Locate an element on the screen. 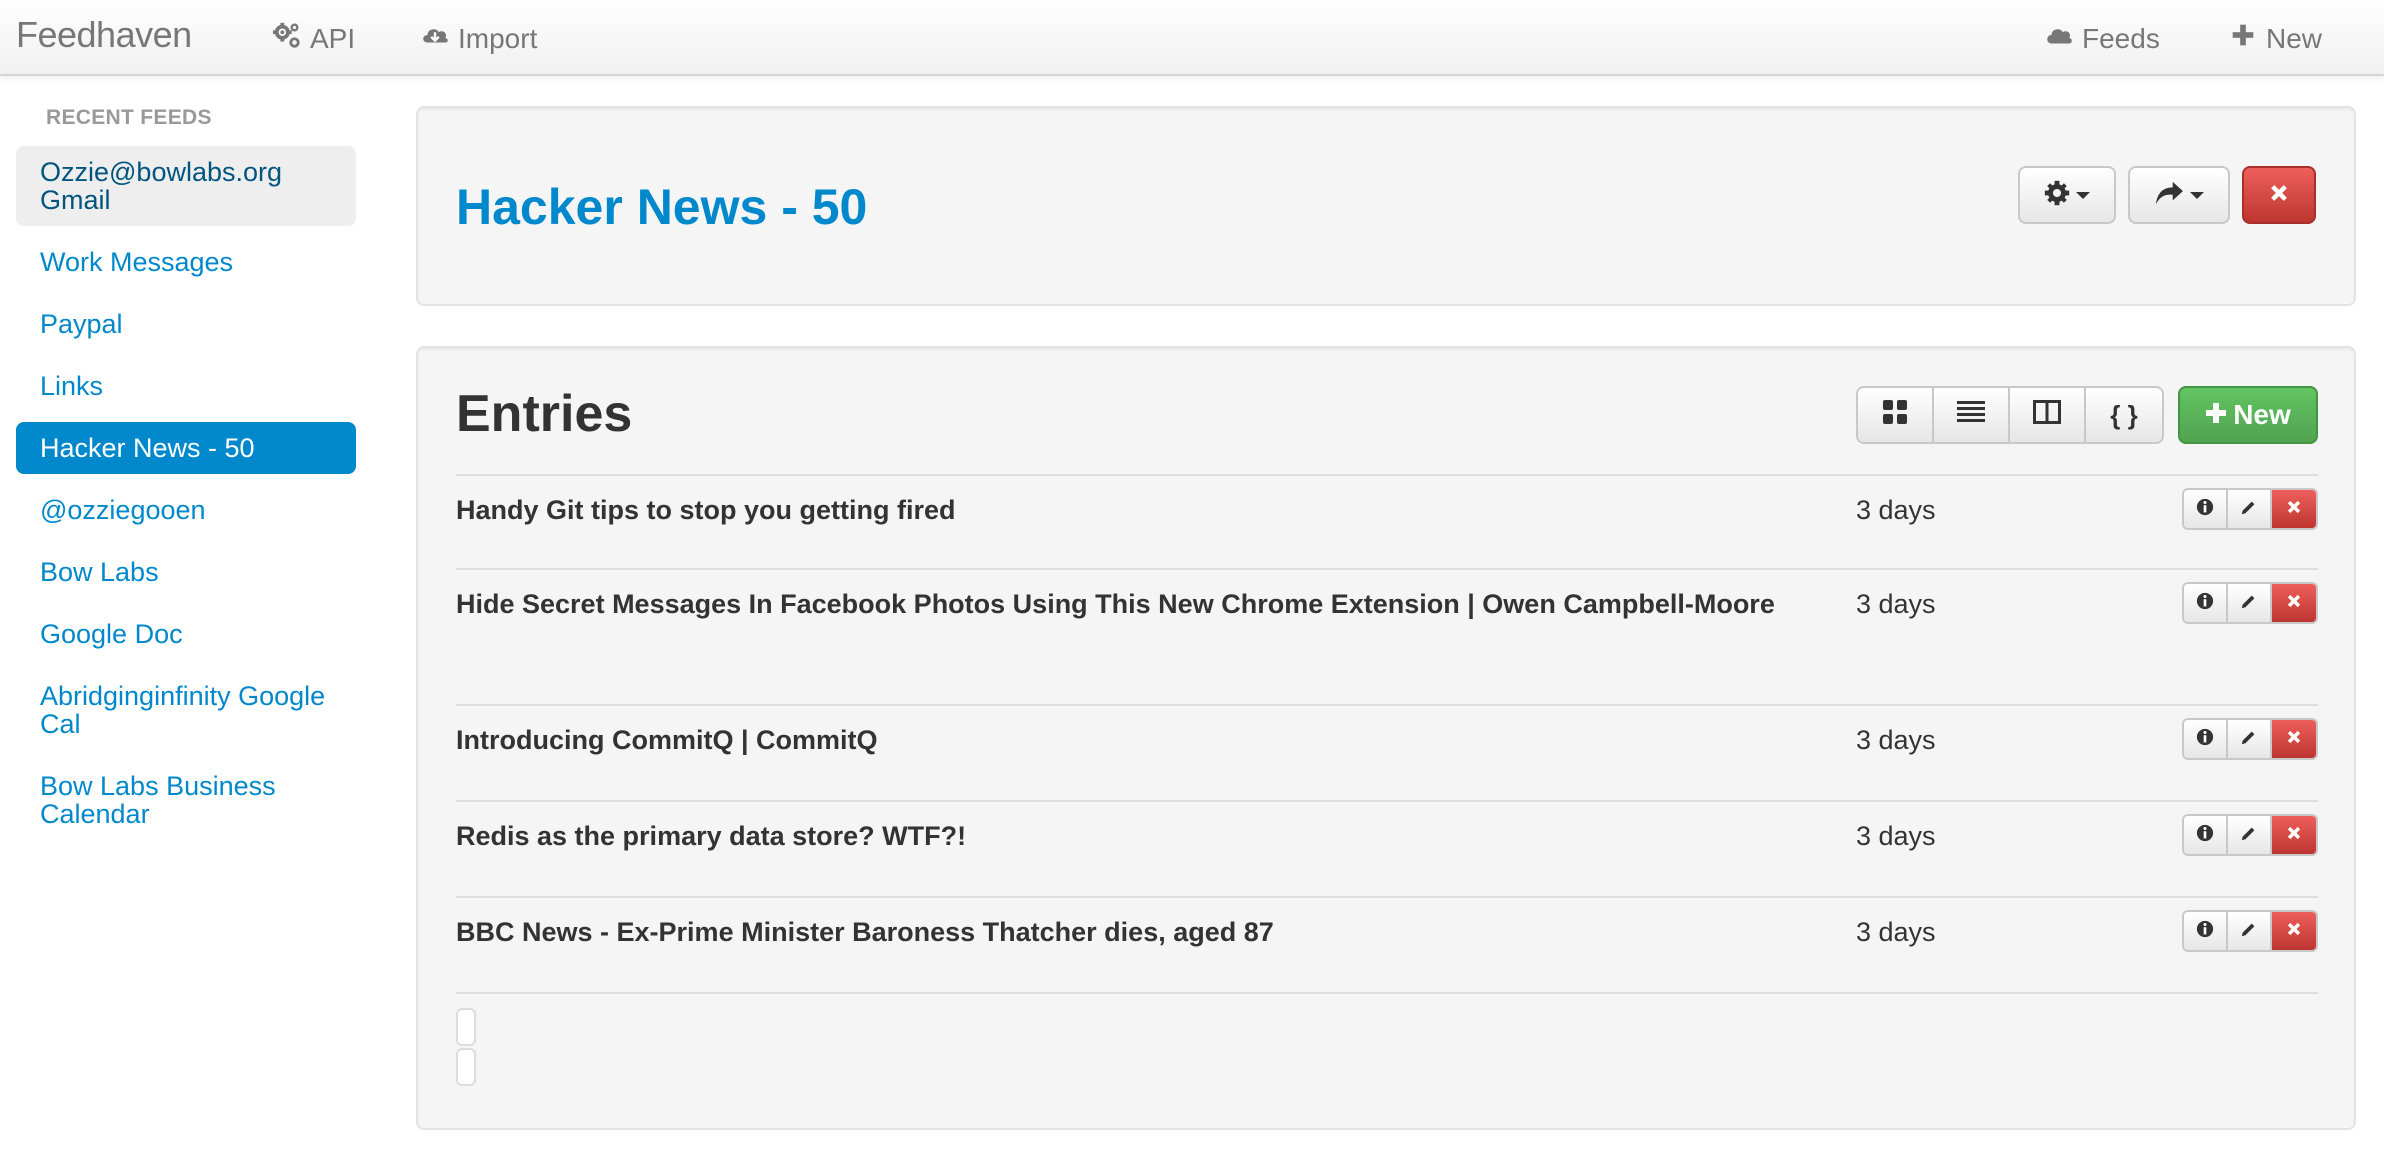 The width and height of the screenshot is (2384, 1162). sidebar-item-bow-labs-business-calendar: Bow Labs Business Calendar is located at coordinates (186, 800).